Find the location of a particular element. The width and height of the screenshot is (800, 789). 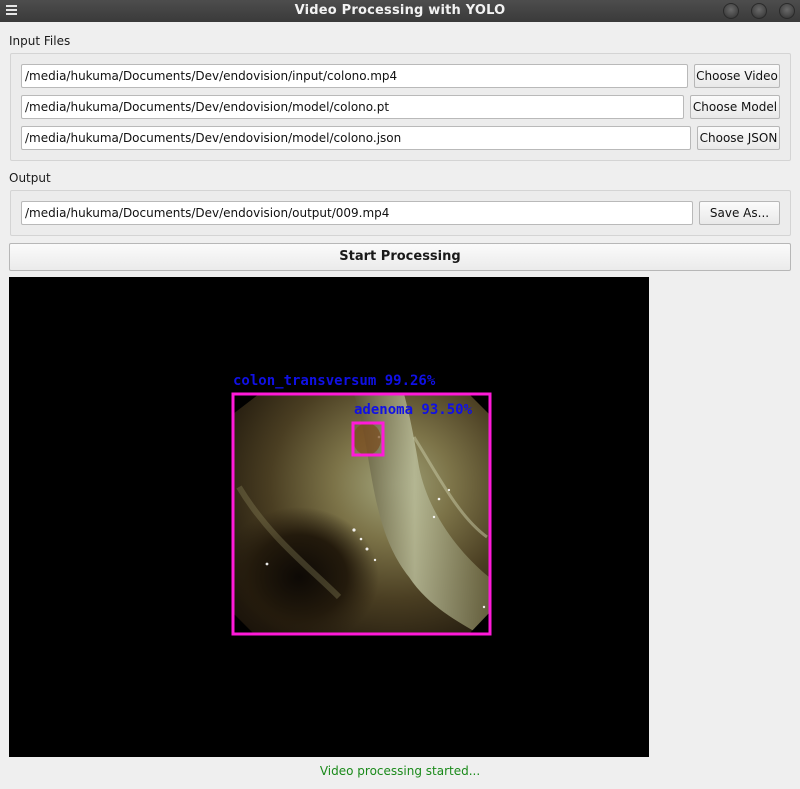

window-title: Video Processing with YOLO is located at coordinates (400, 10).